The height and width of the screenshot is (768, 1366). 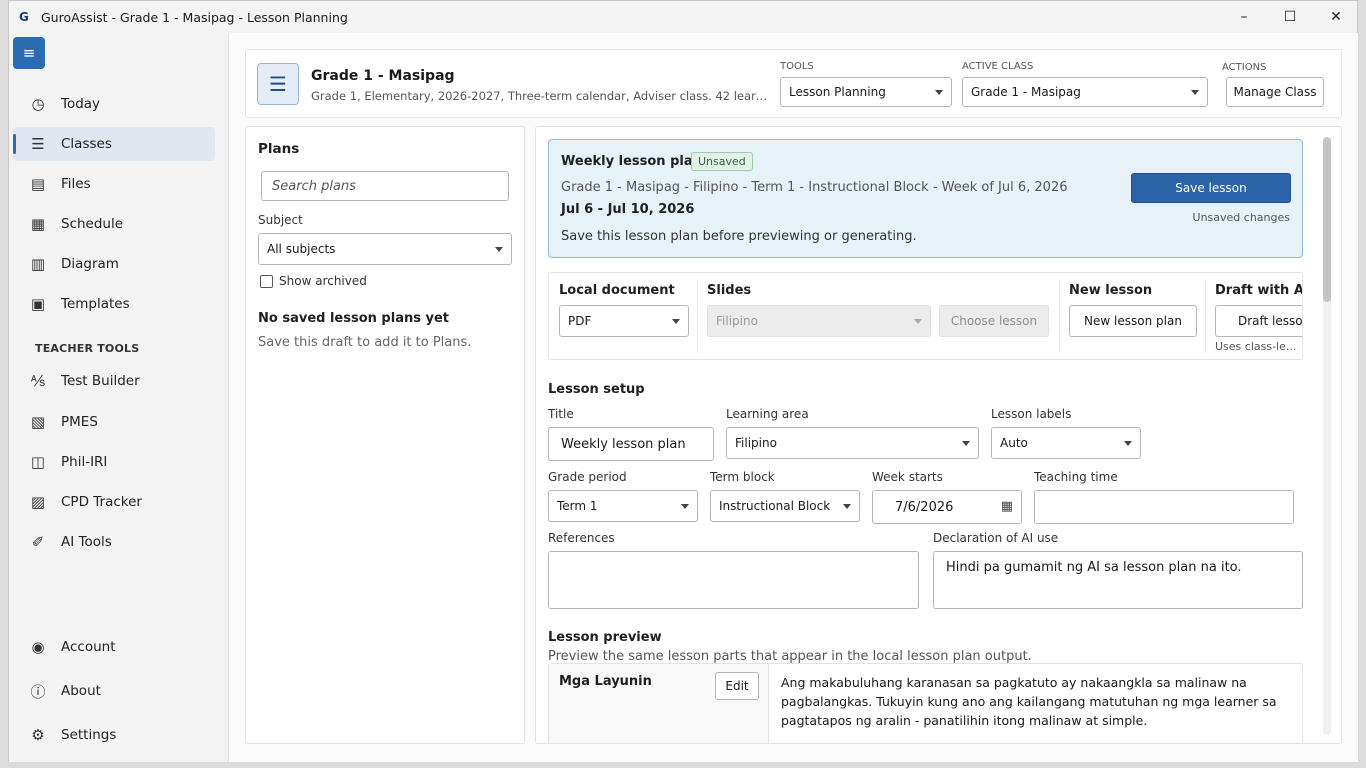 I want to click on sidebar-item-diagram: ▥ Diagram, so click(x=114, y=264).